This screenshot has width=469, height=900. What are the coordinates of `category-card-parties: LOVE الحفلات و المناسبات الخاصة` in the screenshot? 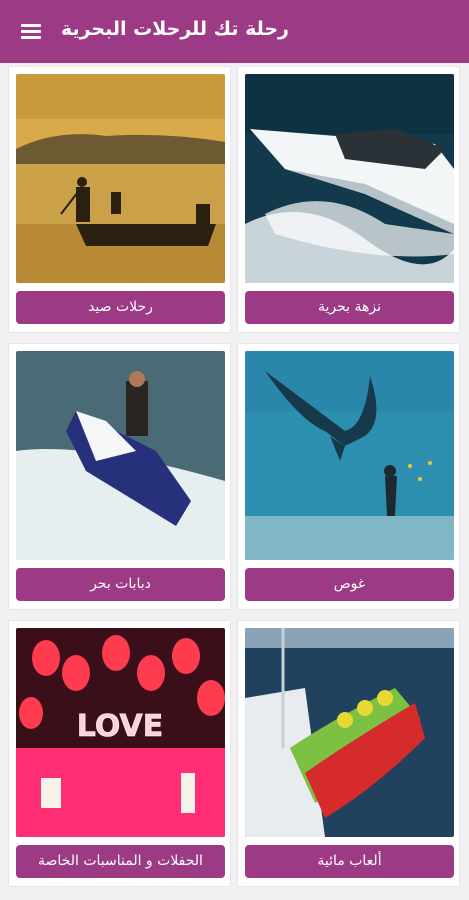 It's located at (119, 753).